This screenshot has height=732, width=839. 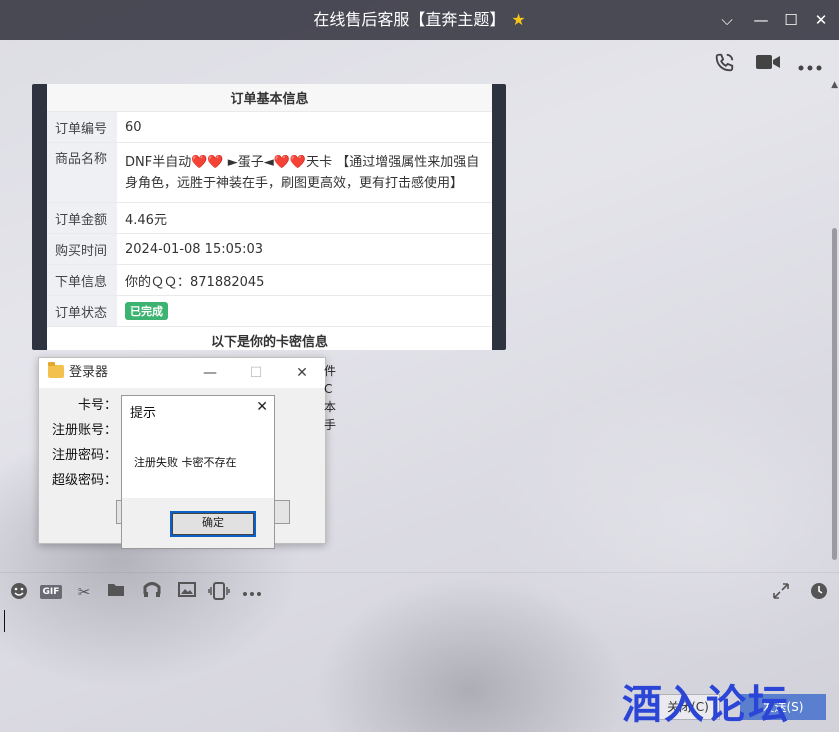 I want to click on side-text-line: 件, so click(x=330, y=371).